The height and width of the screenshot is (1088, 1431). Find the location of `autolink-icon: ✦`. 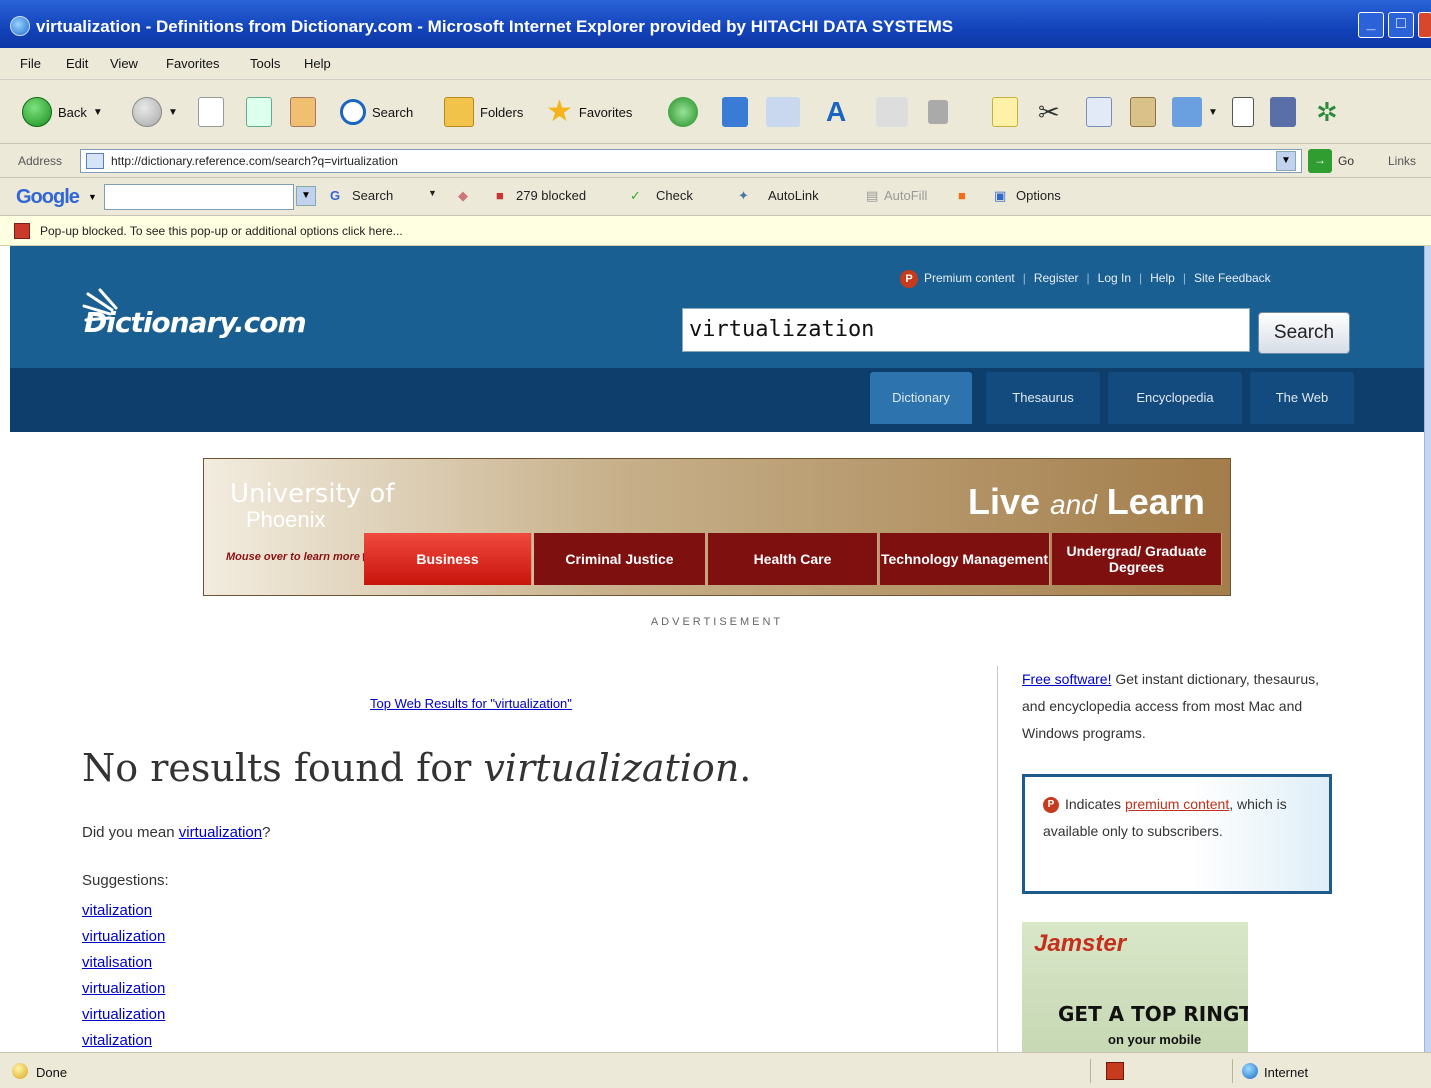

autolink-icon: ✦ is located at coordinates (743, 195).